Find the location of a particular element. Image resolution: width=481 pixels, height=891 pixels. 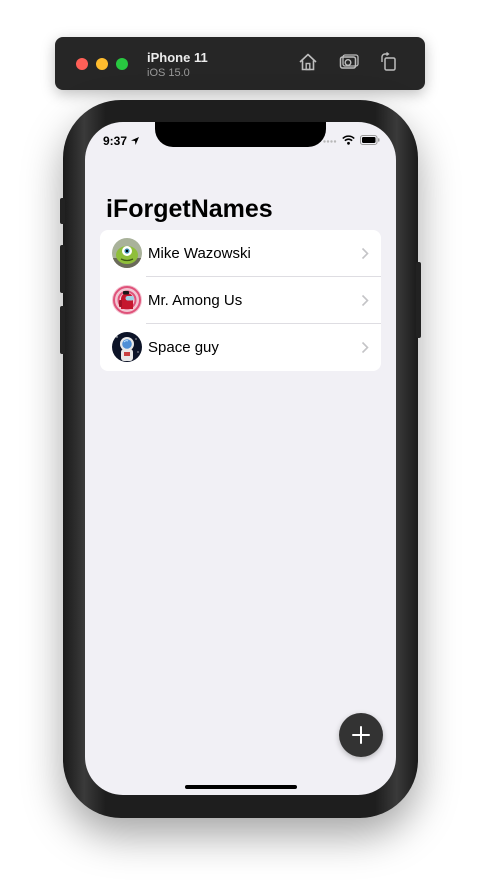

cellular-signal-icon is located at coordinates (330, 141).